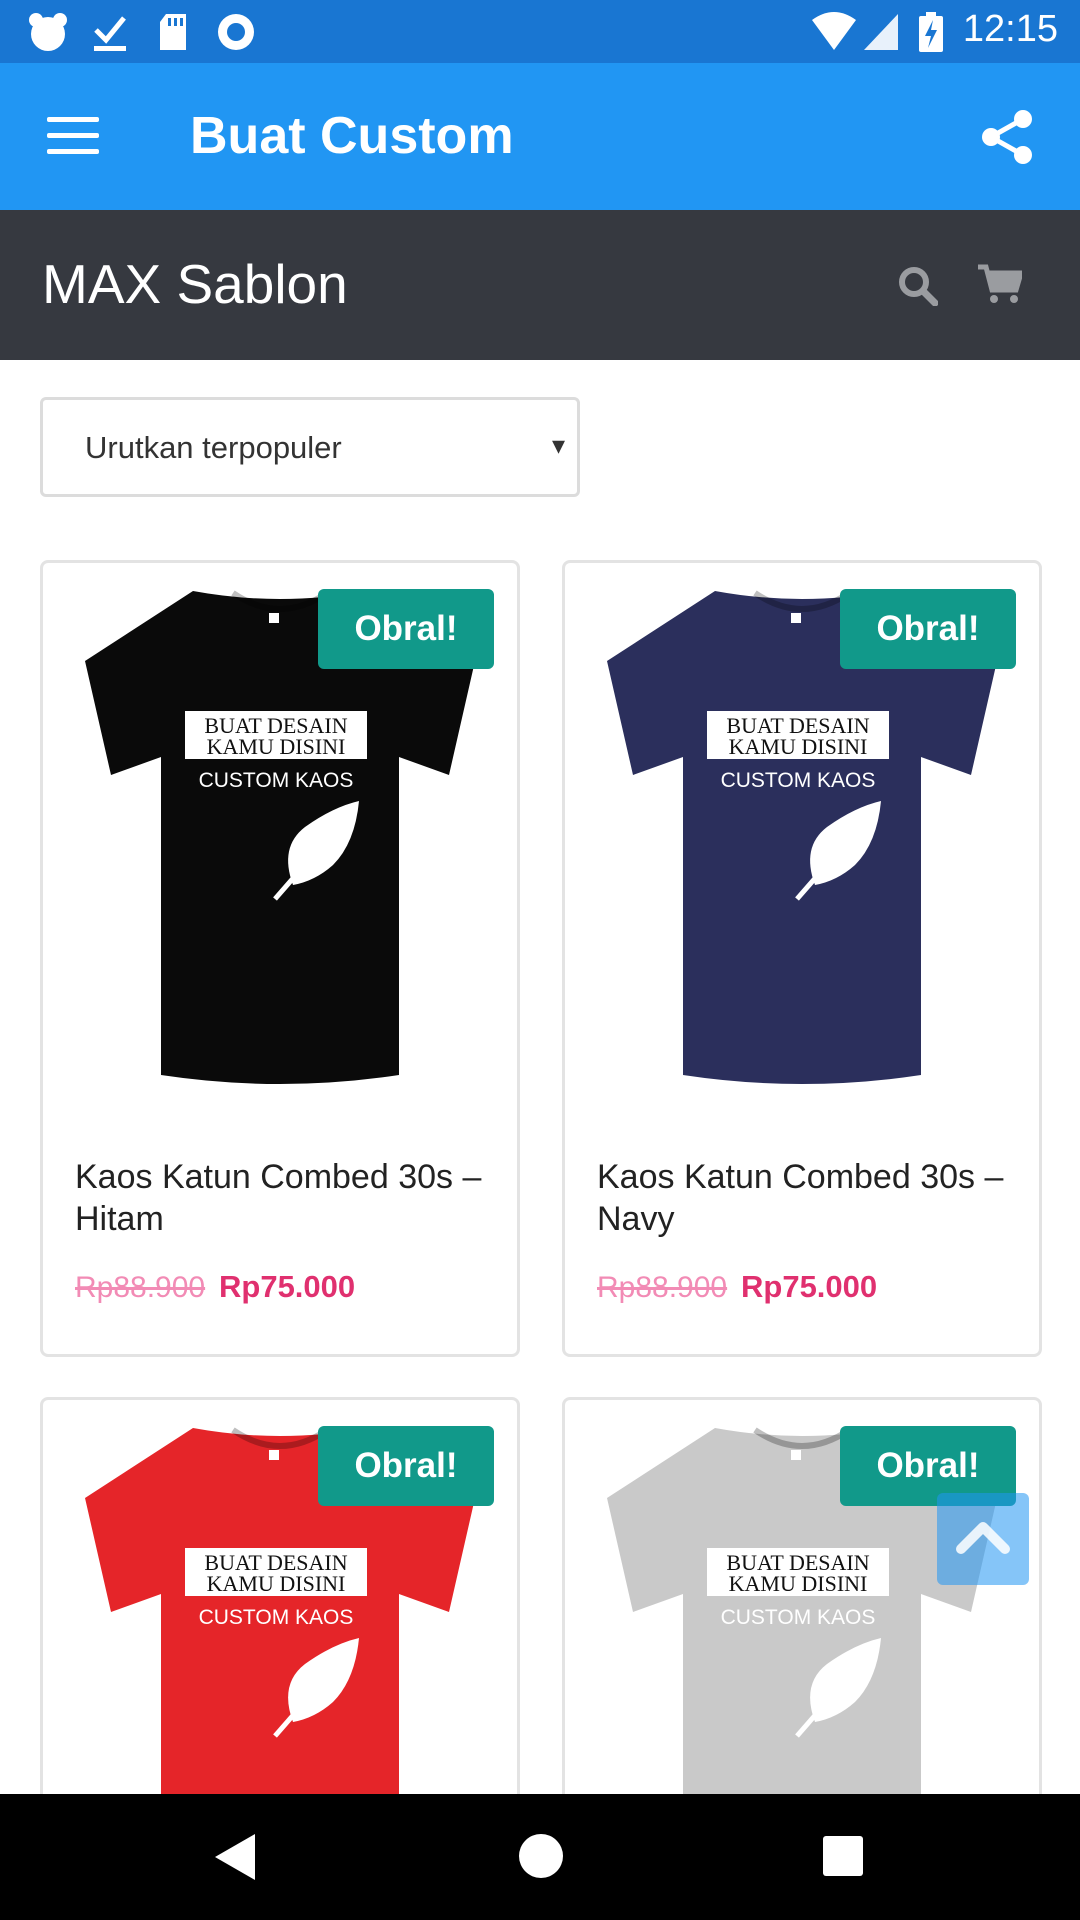 The height and width of the screenshot is (1920, 1080). Describe the element at coordinates (352, 136) in the screenshot. I see `app-title: Buat Custom` at that location.